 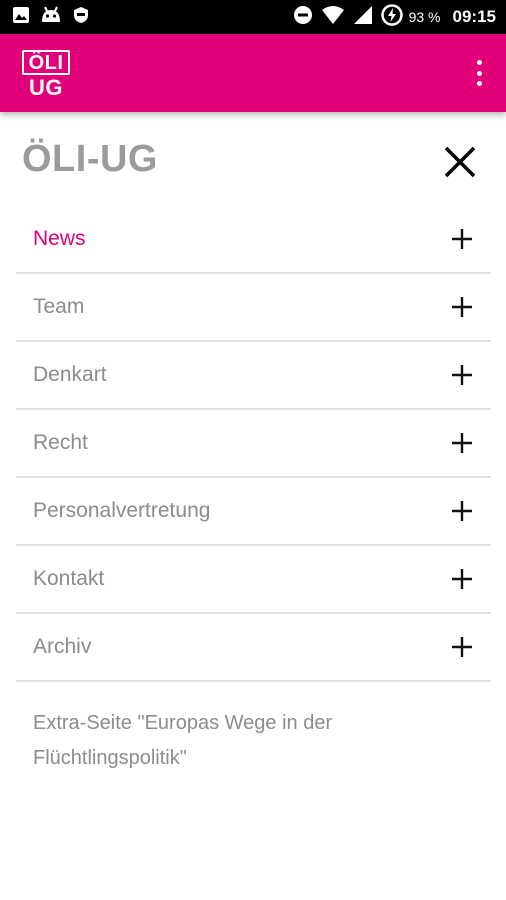 What do you see at coordinates (51, 17) in the screenshot?
I see `android-notification-icon` at bounding box center [51, 17].